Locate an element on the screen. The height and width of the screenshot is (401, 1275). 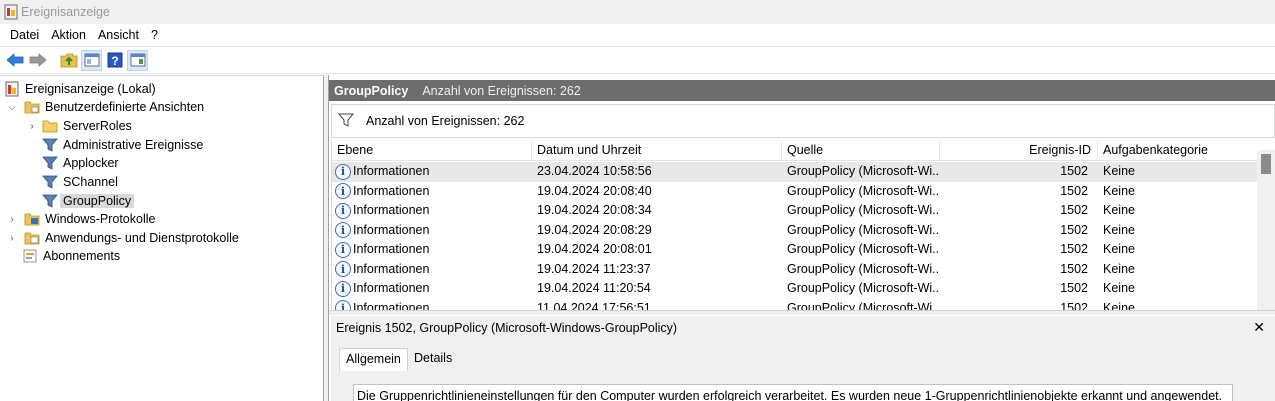
help-icon: ? is located at coordinates (114, 60).